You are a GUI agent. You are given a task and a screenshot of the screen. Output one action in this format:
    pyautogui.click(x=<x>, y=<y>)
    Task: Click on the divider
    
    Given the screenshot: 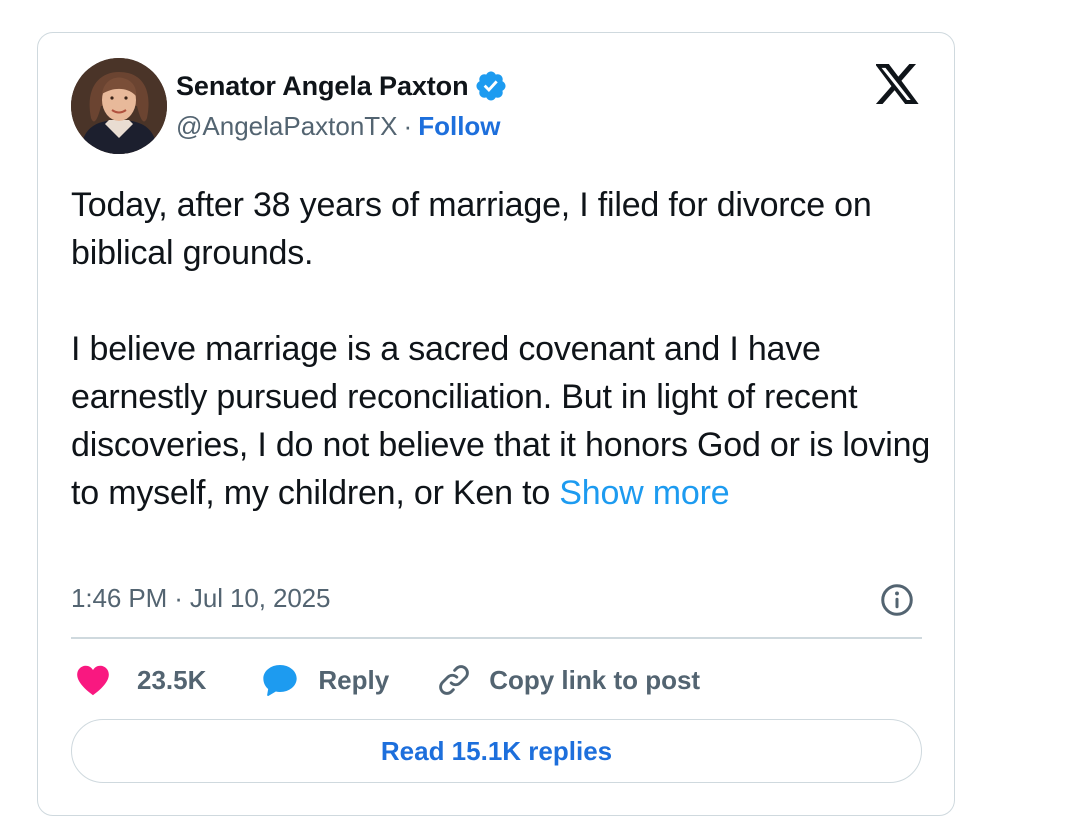 What is the action you would take?
    pyautogui.click(x=496, y=638)
    